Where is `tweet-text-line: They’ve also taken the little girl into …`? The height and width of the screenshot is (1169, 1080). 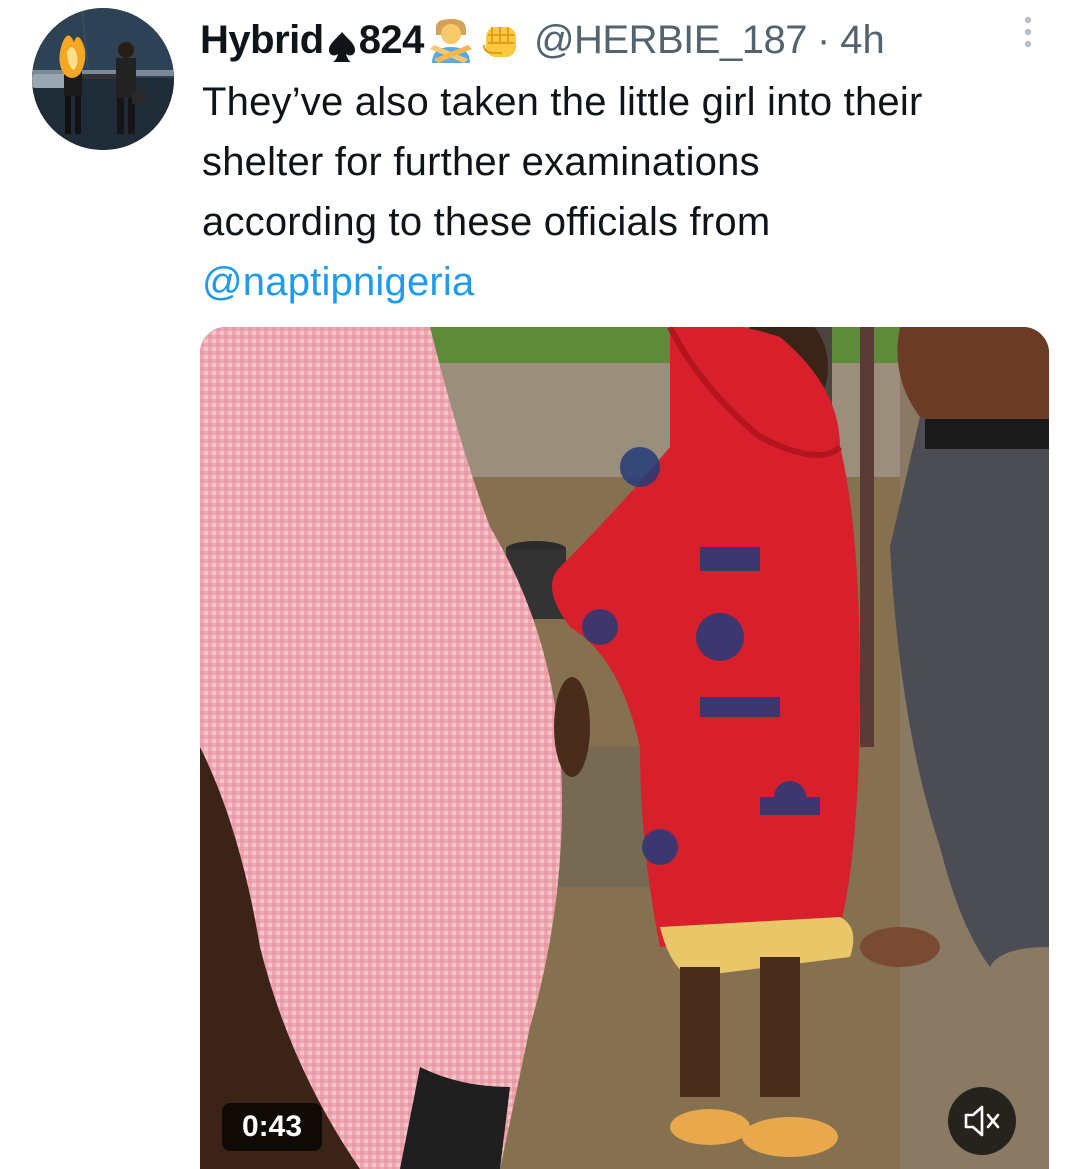 tweet-text-line: They’ve also taken the little girl into … is located at coordinates (562, 102).